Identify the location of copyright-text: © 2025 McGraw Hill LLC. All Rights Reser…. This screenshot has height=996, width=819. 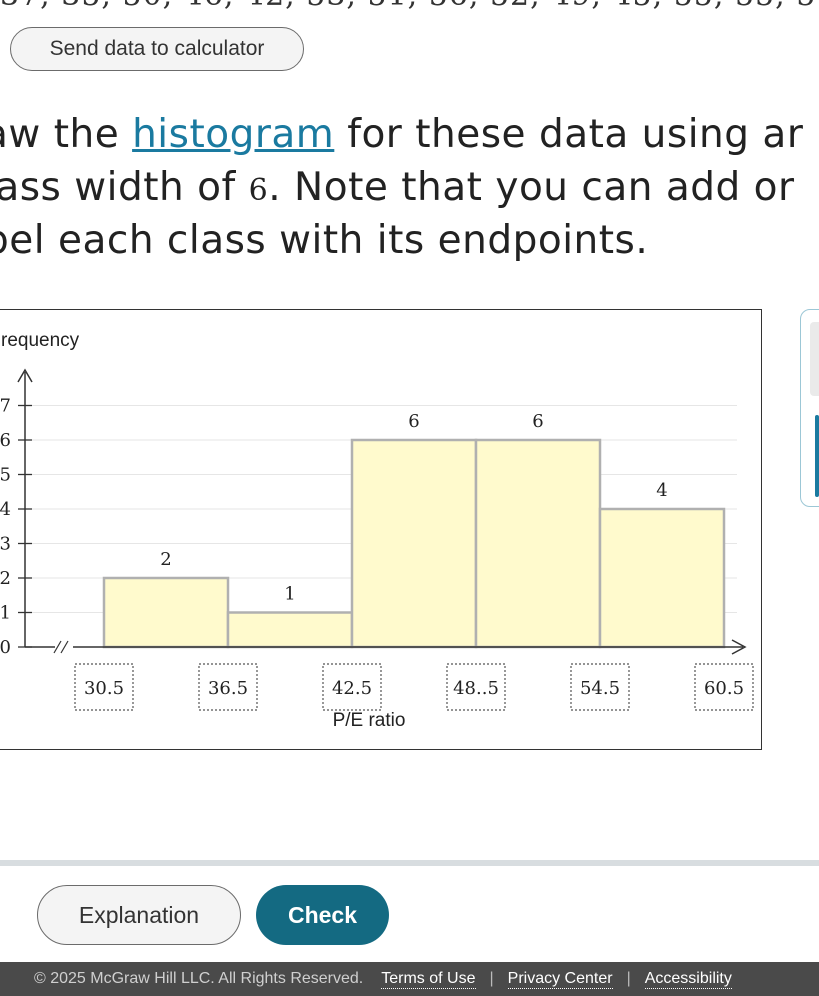
(199, 978).